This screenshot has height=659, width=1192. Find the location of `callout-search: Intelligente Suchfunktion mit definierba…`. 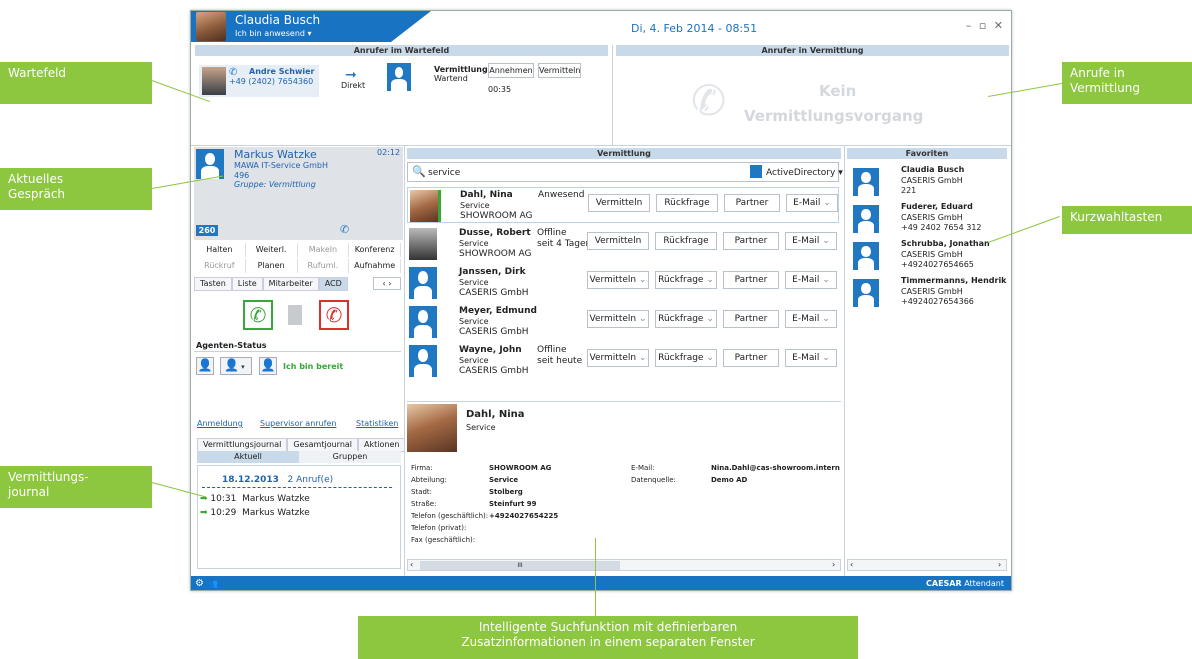

callout-search: Intelligente Suchfunktion mit definierba… is located at coordinates (608, 637).